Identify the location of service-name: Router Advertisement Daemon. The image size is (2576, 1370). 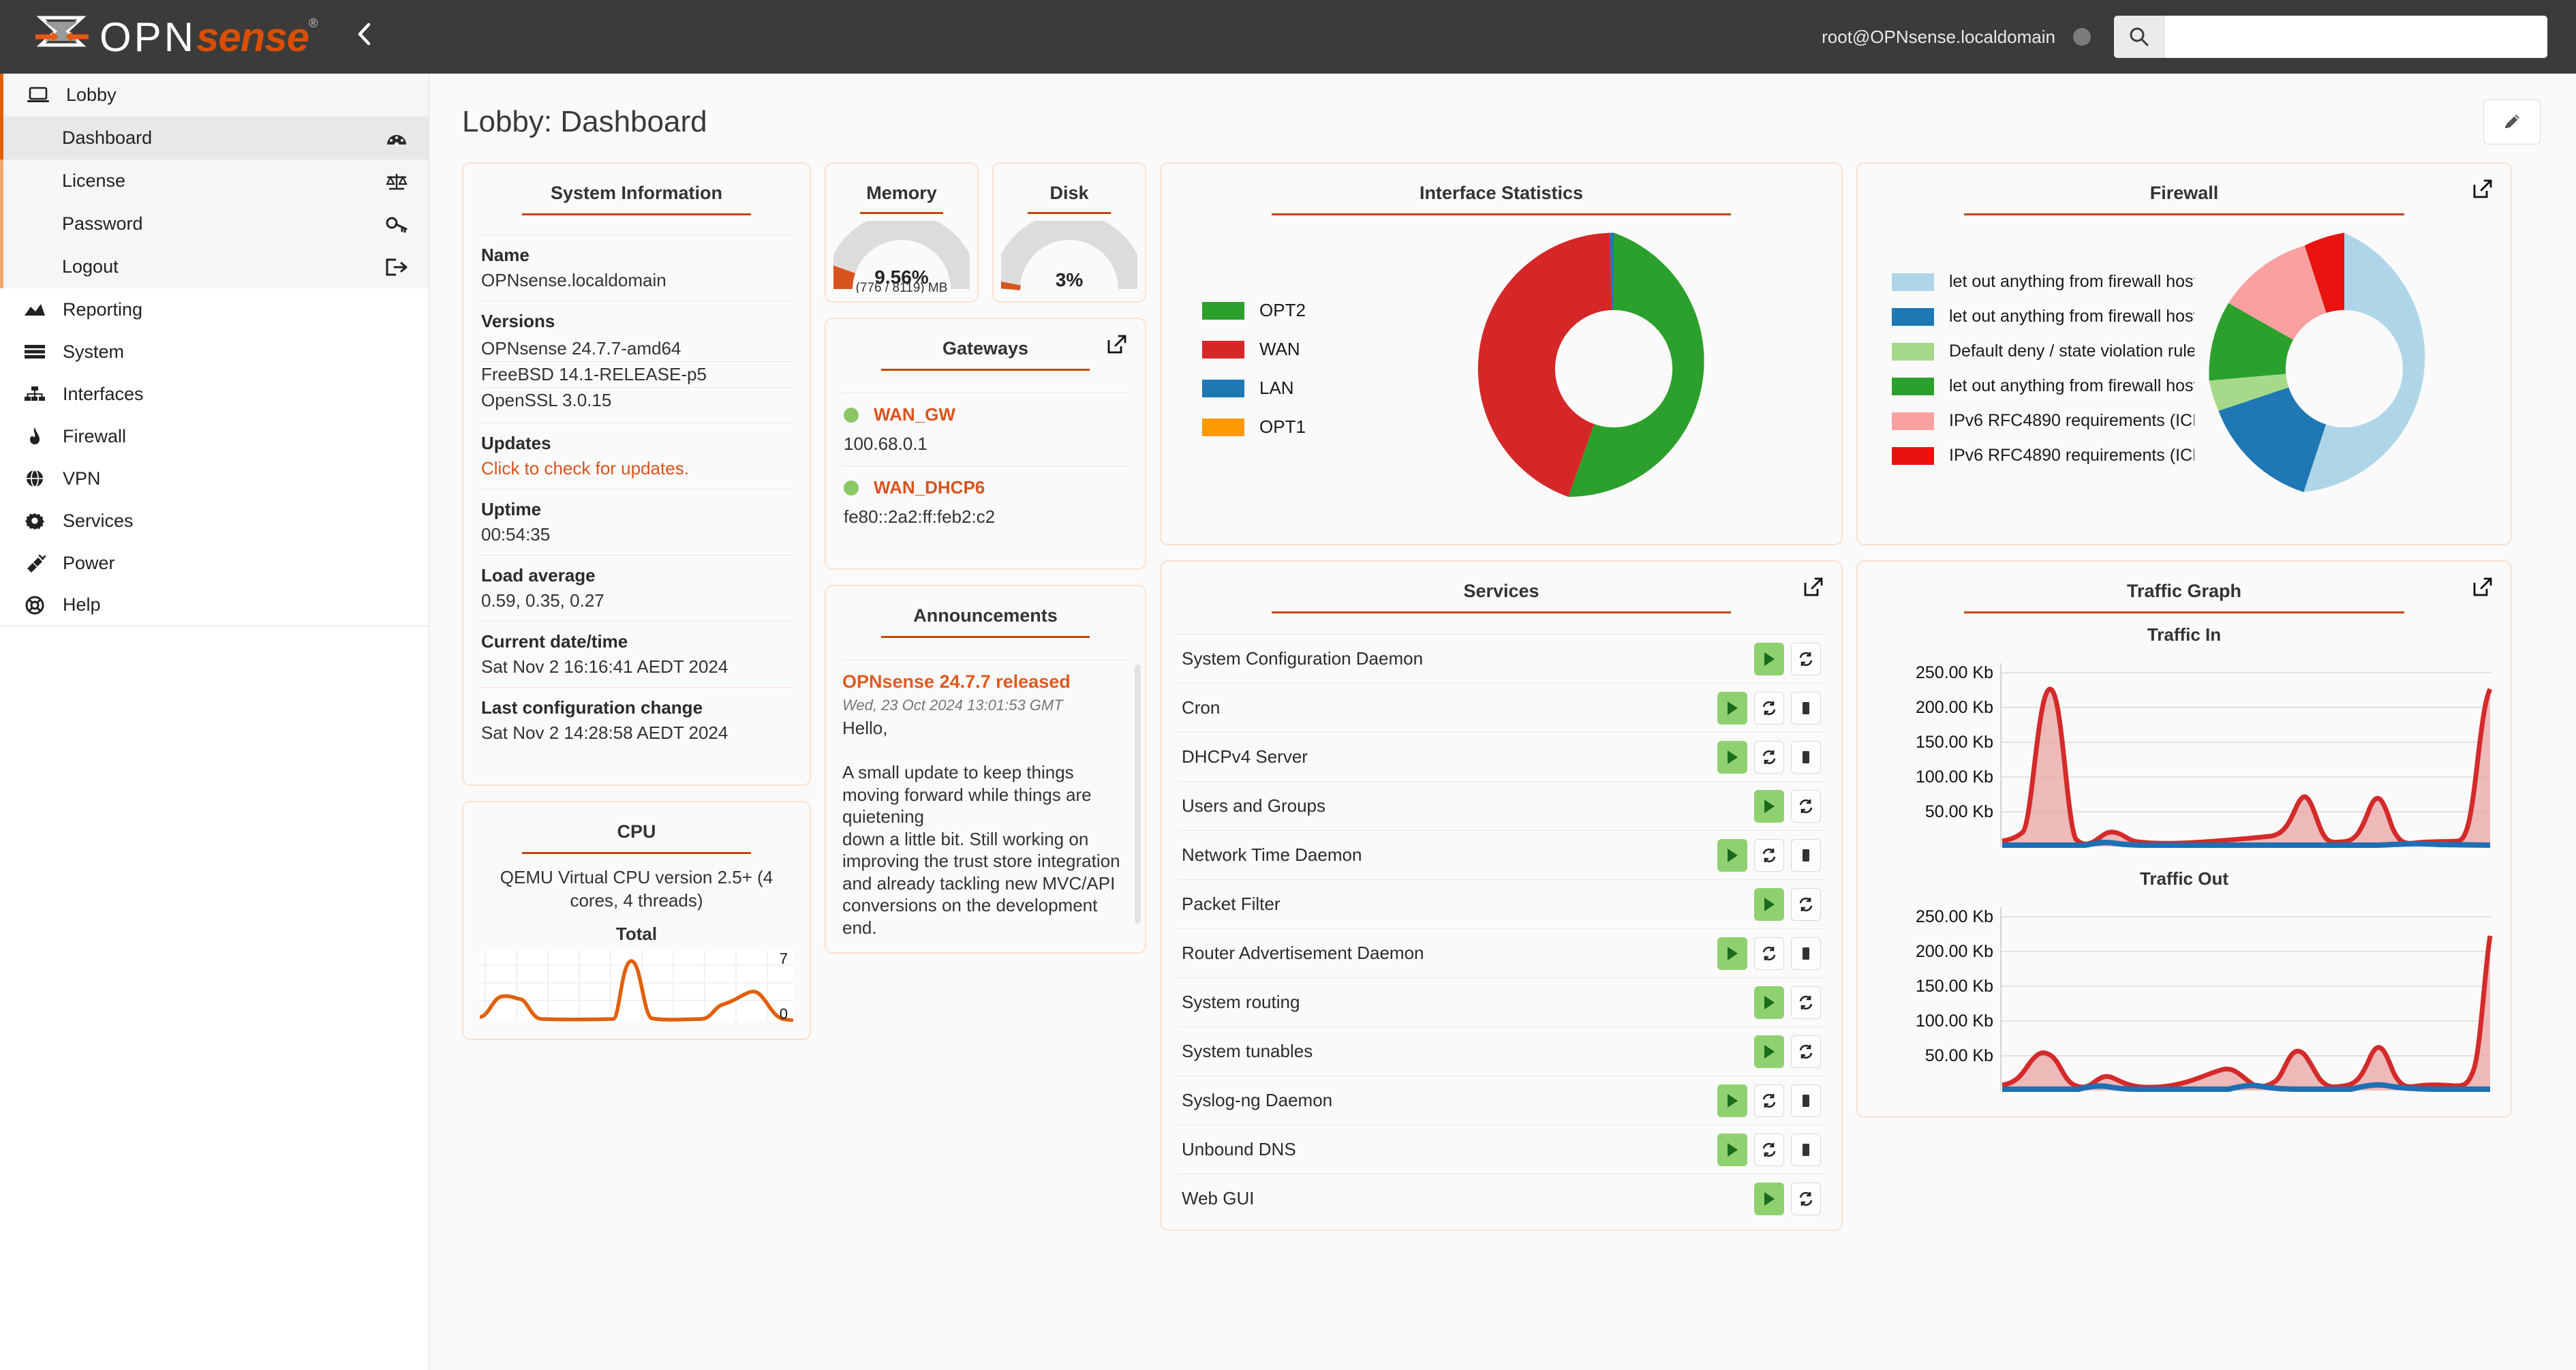
(1303, 953).